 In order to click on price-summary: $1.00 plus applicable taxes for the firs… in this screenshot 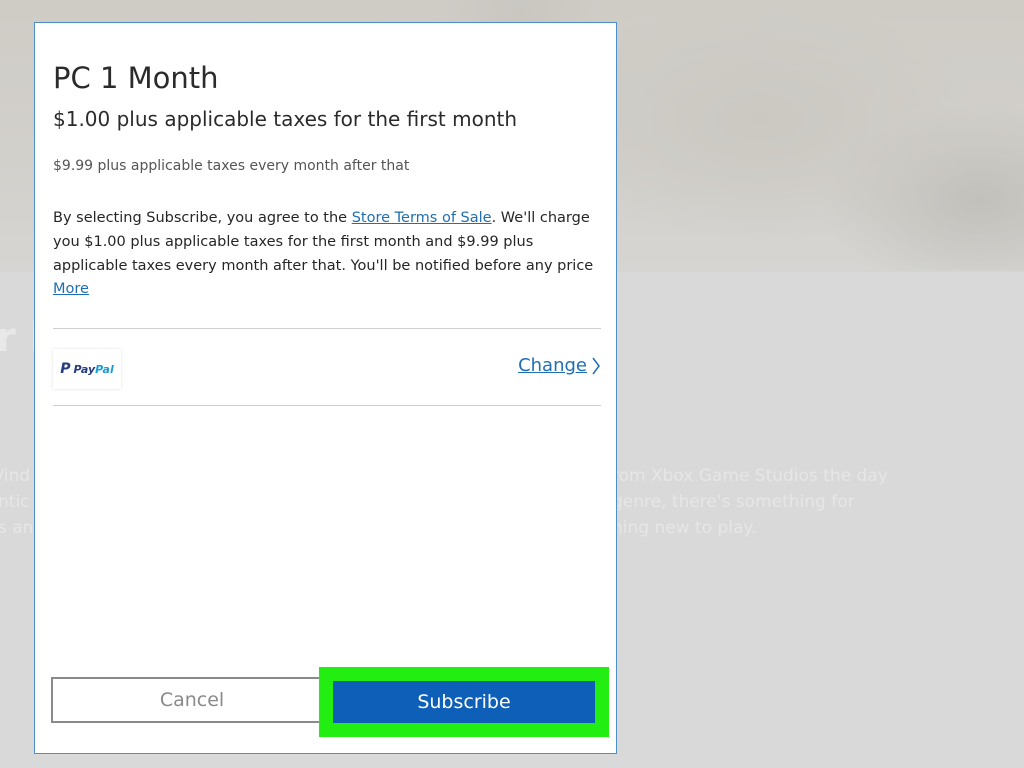, I will do `click(285, 119)`.